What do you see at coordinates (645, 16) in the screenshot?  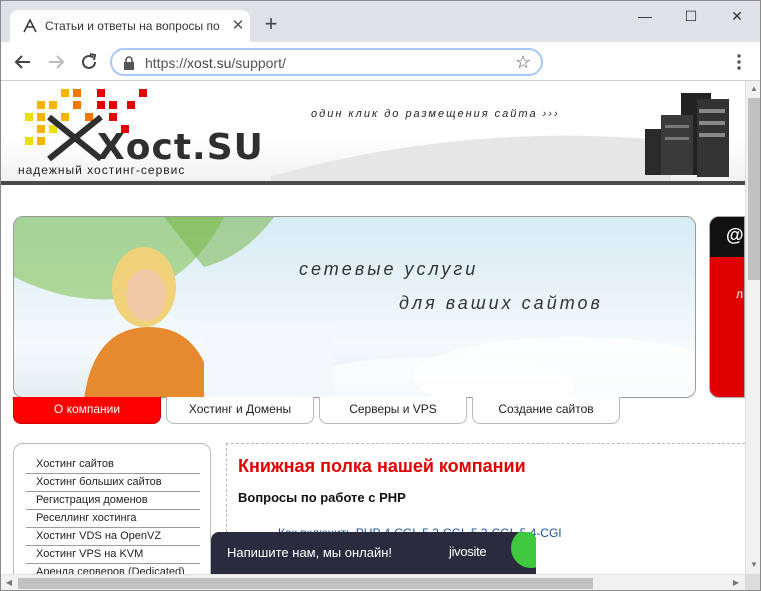 I see `minimize-button: —` at bounding box center [645, 16].